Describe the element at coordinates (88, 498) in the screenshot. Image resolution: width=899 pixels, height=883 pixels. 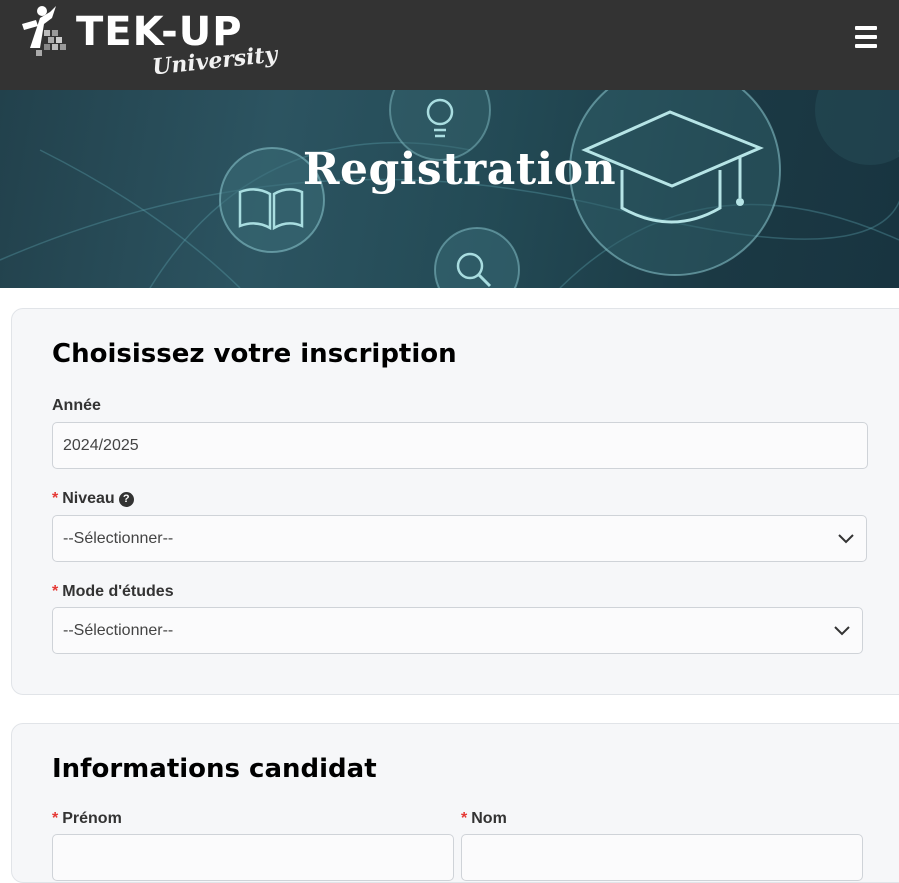
I see `niveau-label-text: Niveau` at that location.